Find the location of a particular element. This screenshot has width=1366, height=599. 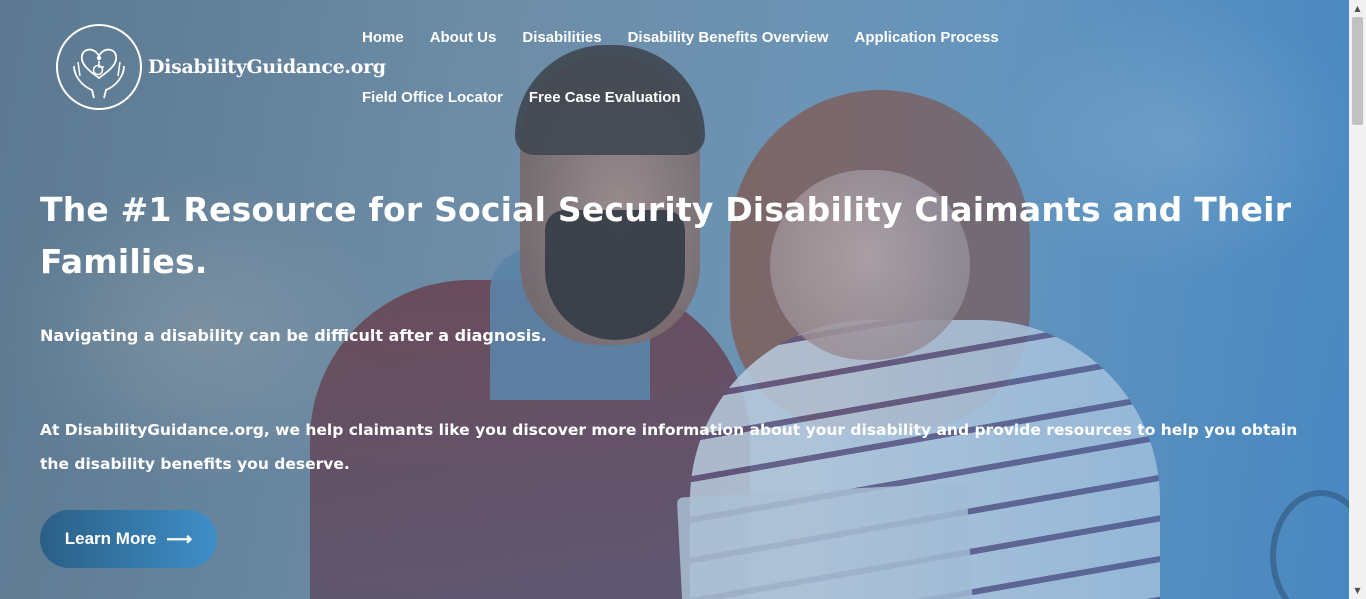

nav-free-case-evaluation: Free Case Evaluation is located at coordinates (605, 116).